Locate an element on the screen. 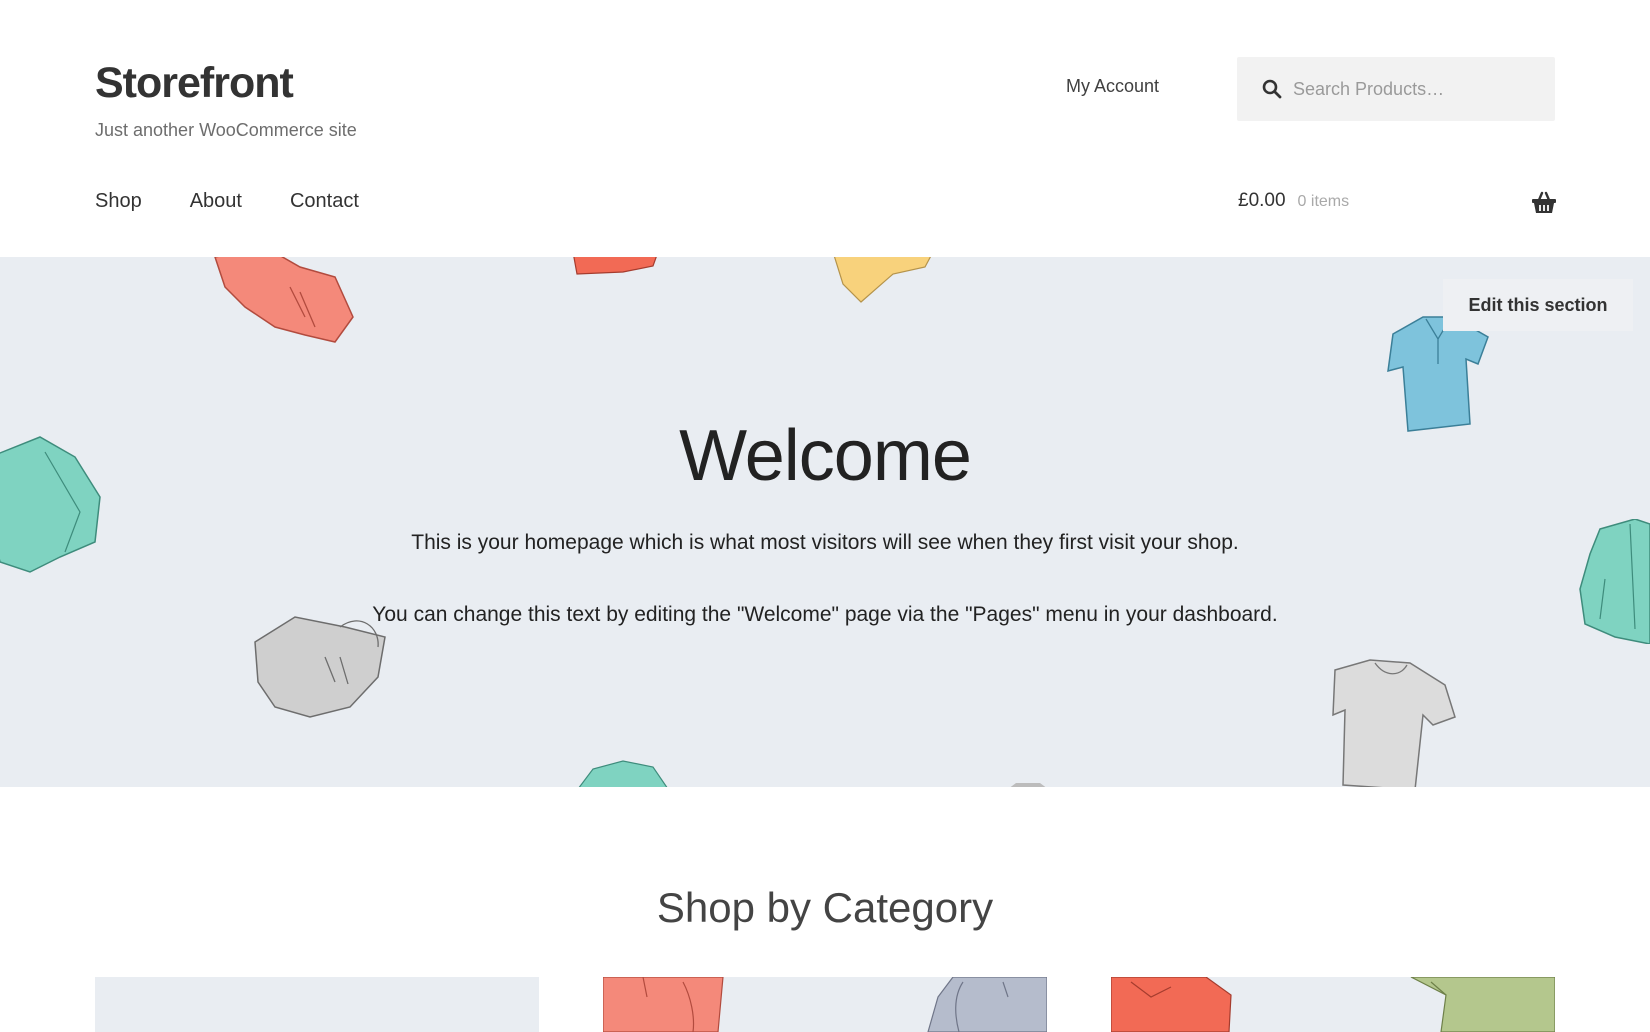 The height and width of the screenshot is (1032, 1650). nav-item-shop: Shop is located at coordinates (118, 201).